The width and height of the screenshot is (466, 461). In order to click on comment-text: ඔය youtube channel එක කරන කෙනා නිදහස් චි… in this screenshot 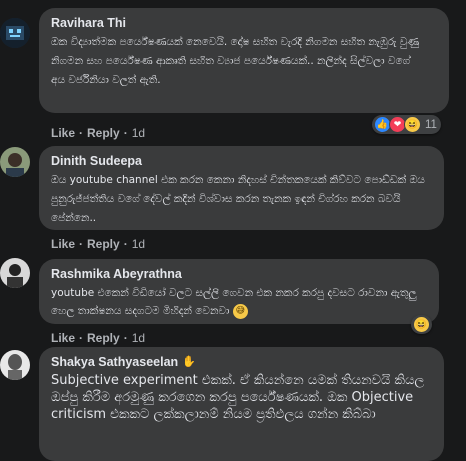, I will do `click(238, 199)`.